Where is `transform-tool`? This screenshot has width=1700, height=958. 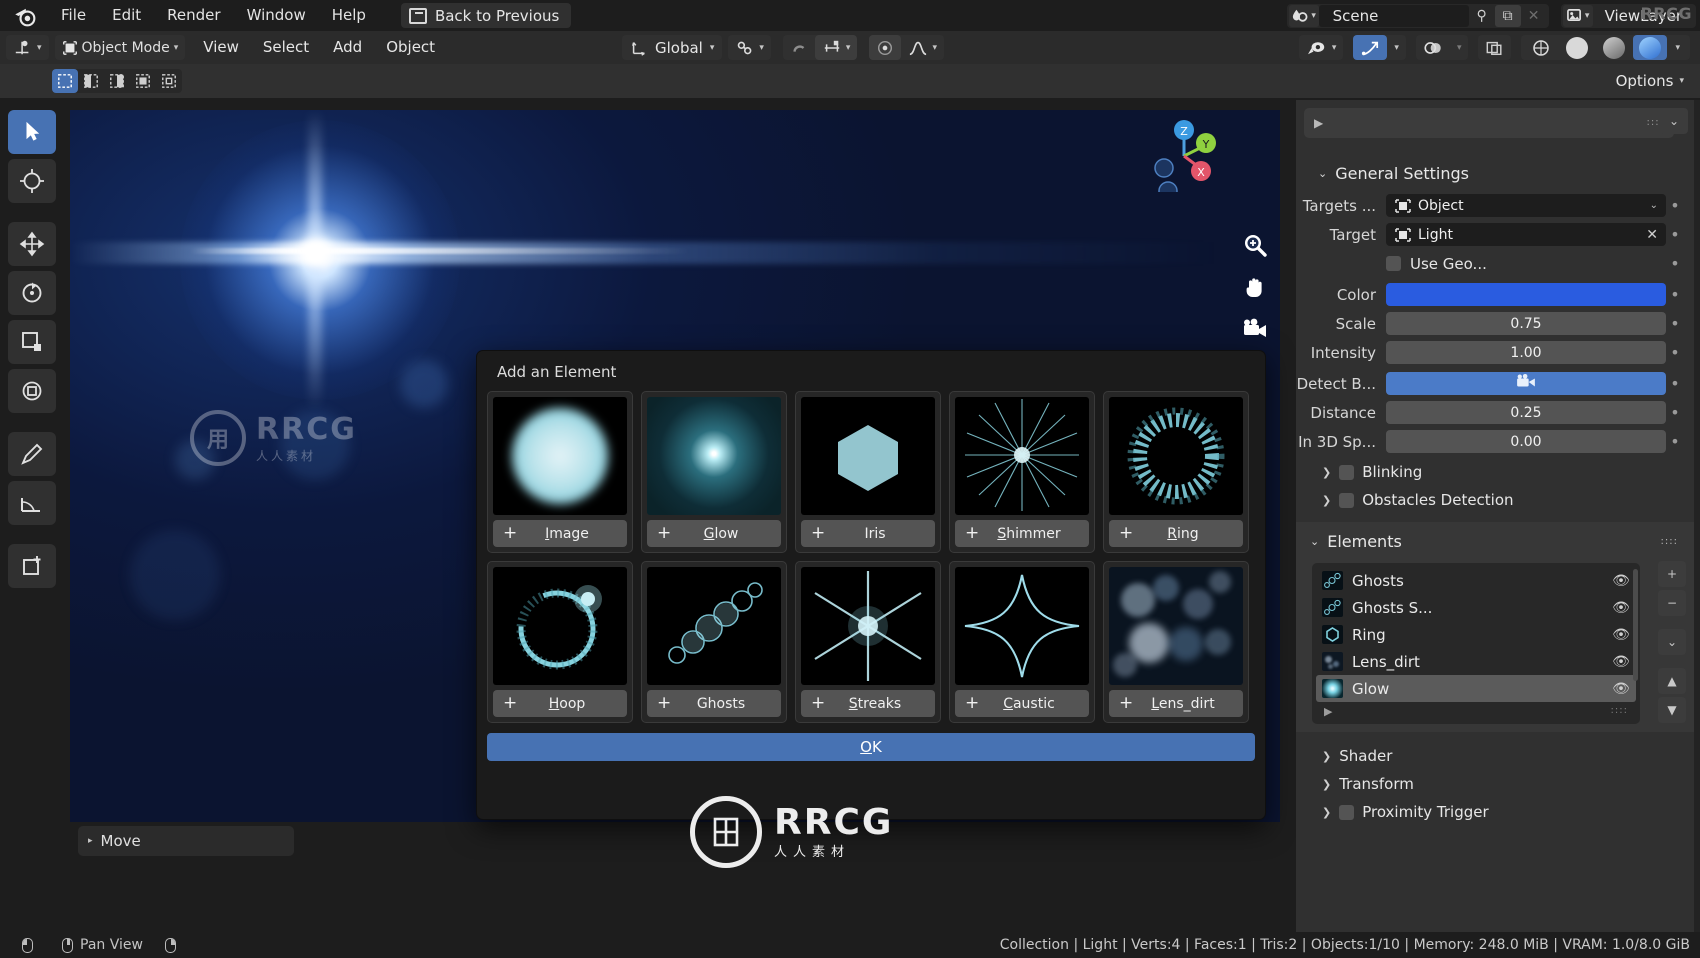 transform-tool is located at coordinates (32, 391).